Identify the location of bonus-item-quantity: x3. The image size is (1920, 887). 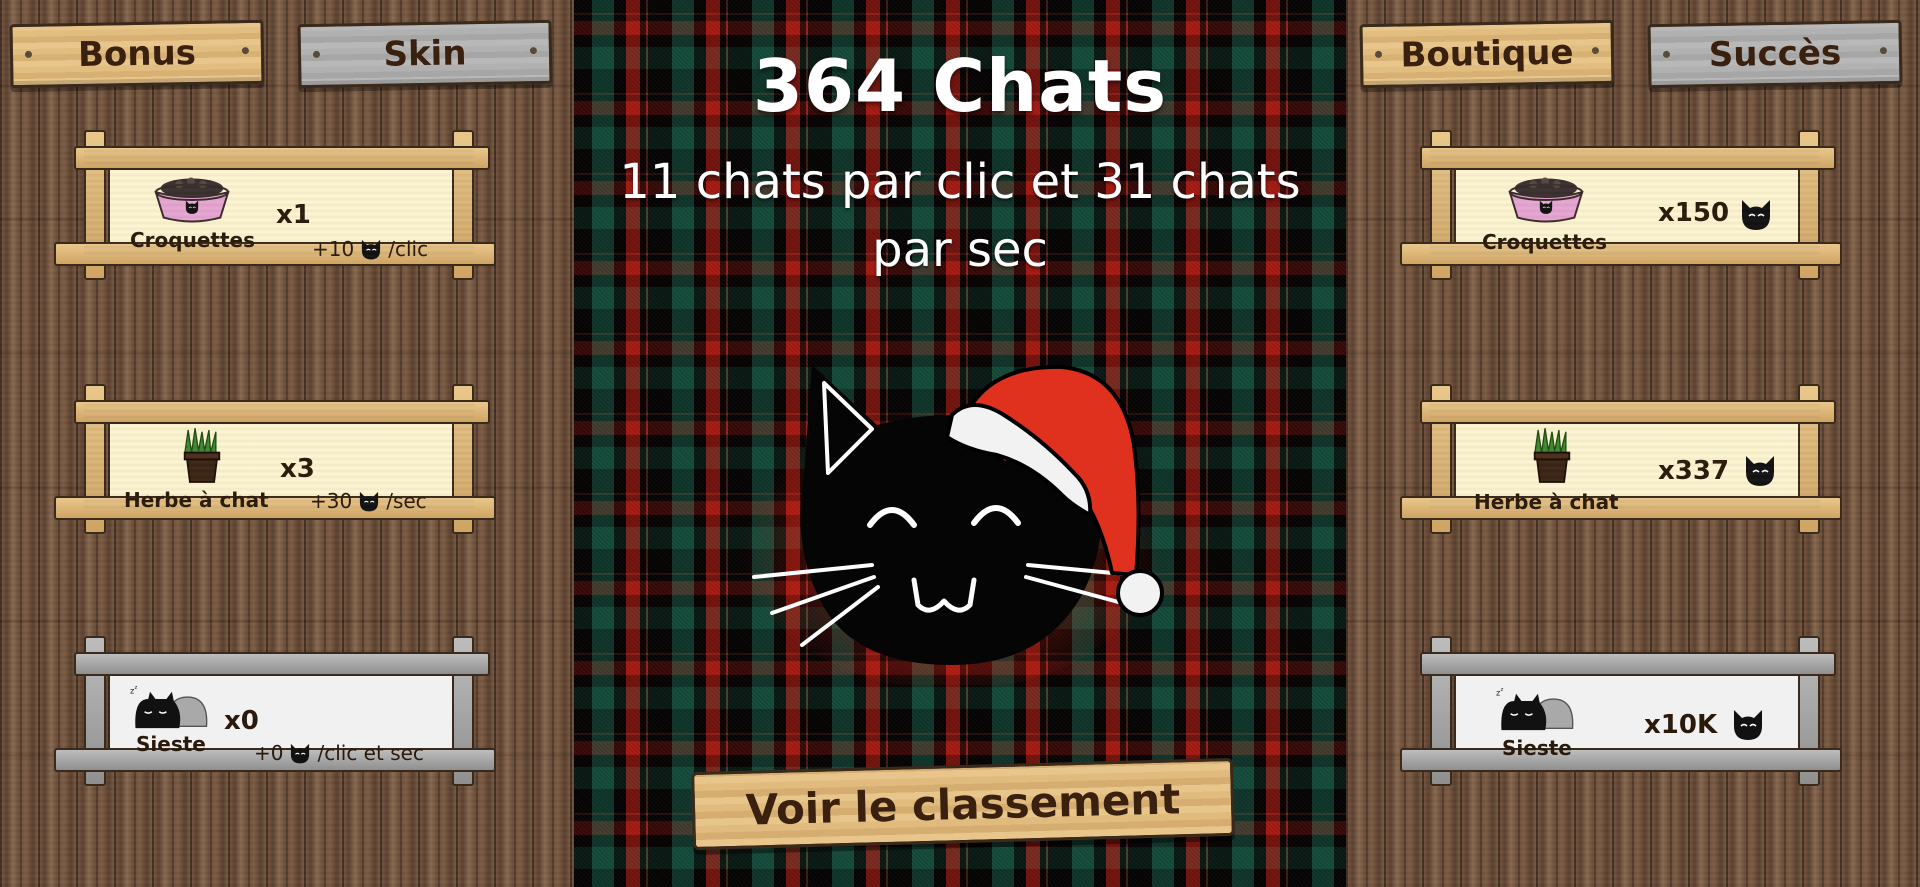
(297, 469).